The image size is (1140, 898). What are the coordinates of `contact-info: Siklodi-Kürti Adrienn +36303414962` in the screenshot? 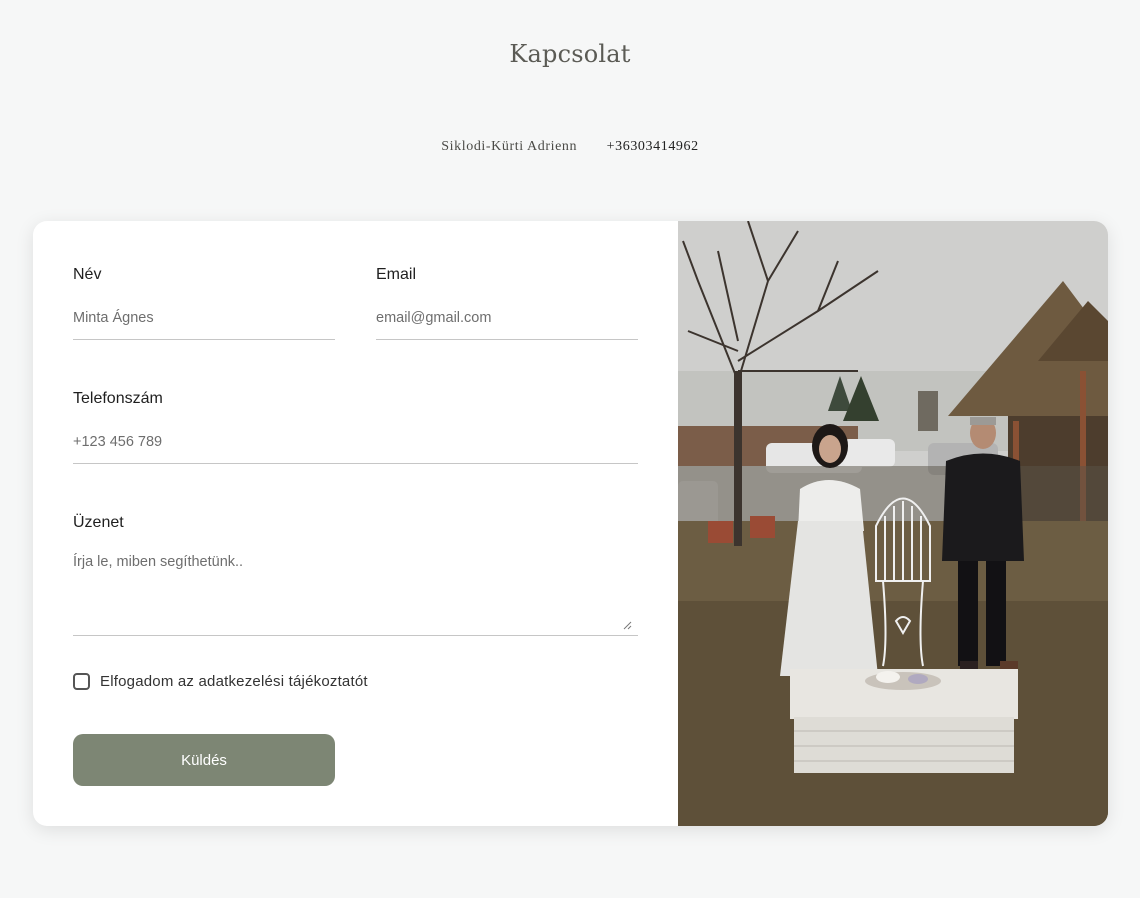 It's located at (570, 147).